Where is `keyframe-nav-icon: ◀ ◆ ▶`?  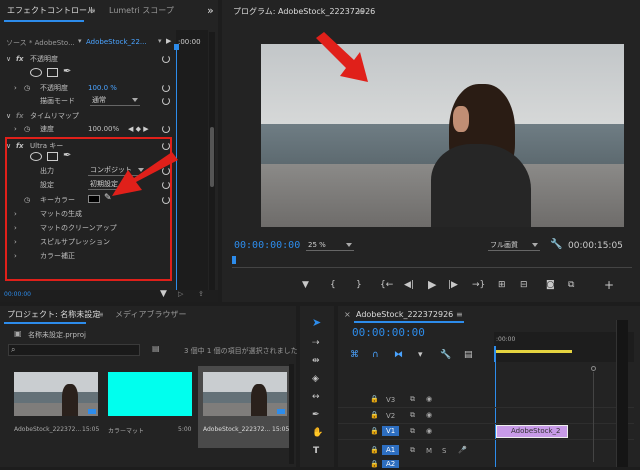
keyframe-nav-icon: ◀ ◆ ▶ is located at coordinates (138, 129).